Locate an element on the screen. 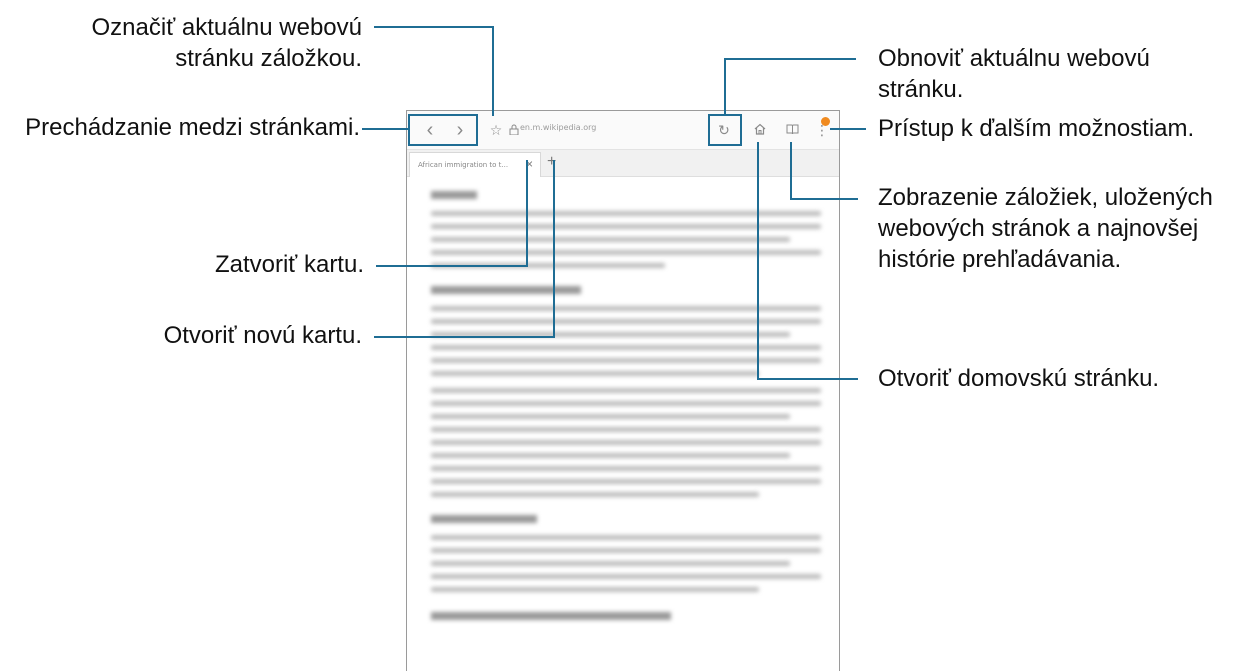 This screenshot has width=1236, height=671. callout-refresh-text: Obnoviť aktuálnu webovú stránku. is located at coordinates (1014, 74).